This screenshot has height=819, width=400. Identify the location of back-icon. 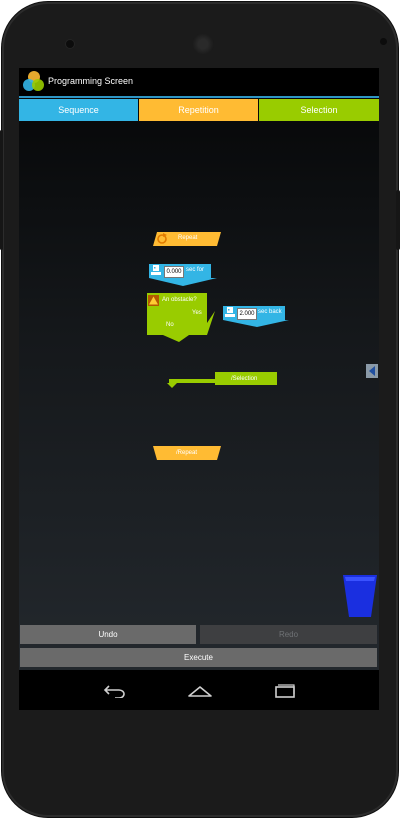
(115, 691).